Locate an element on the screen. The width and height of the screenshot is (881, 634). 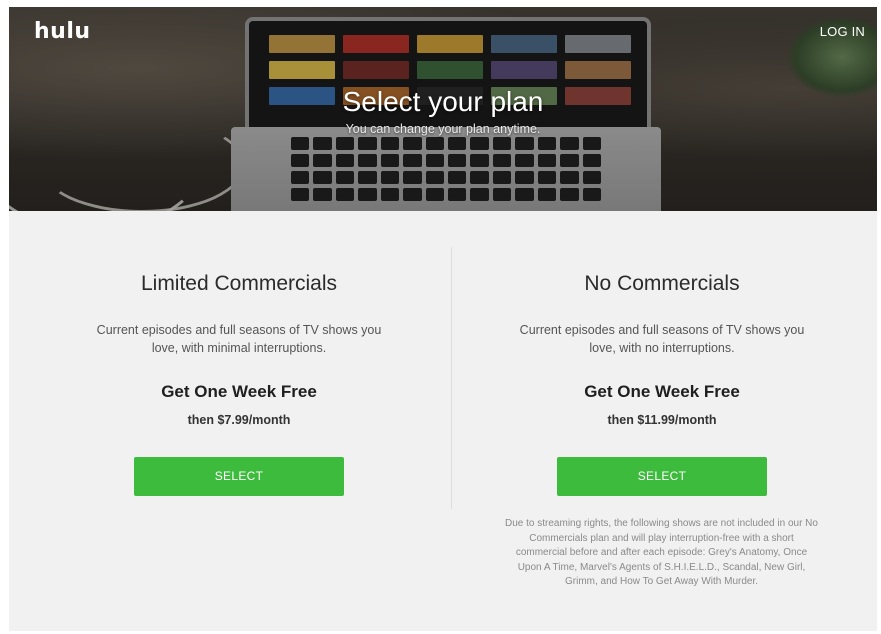
plan-name: Limited Commercials is located at coordinates (239, 283).